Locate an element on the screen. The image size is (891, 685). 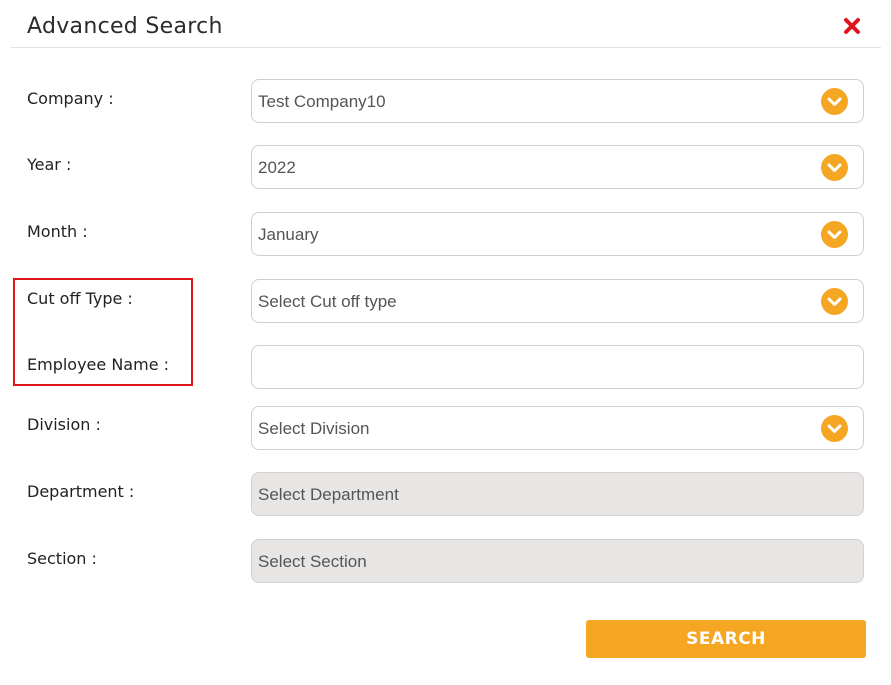
search-button: SEARCH is located at coordinates (726, 639).